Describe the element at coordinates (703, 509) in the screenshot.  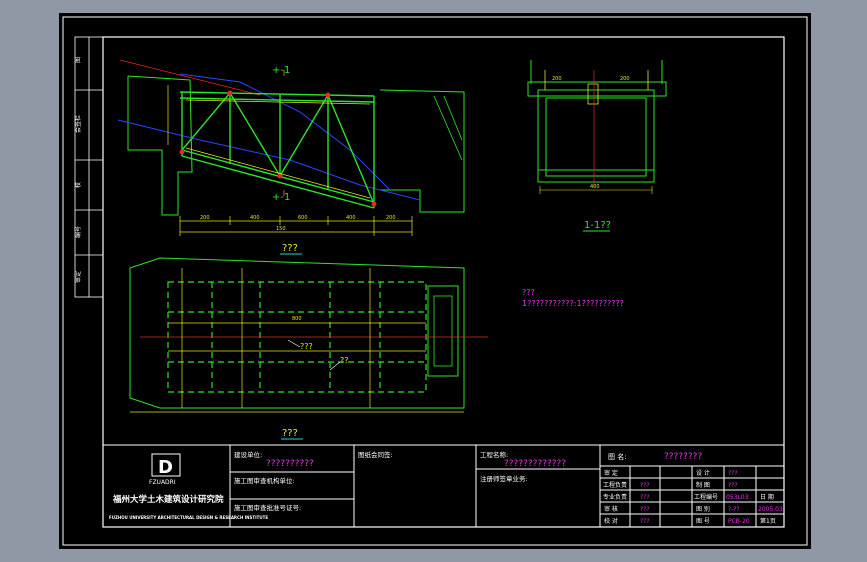
I see `row-label: 图 别` at that location.